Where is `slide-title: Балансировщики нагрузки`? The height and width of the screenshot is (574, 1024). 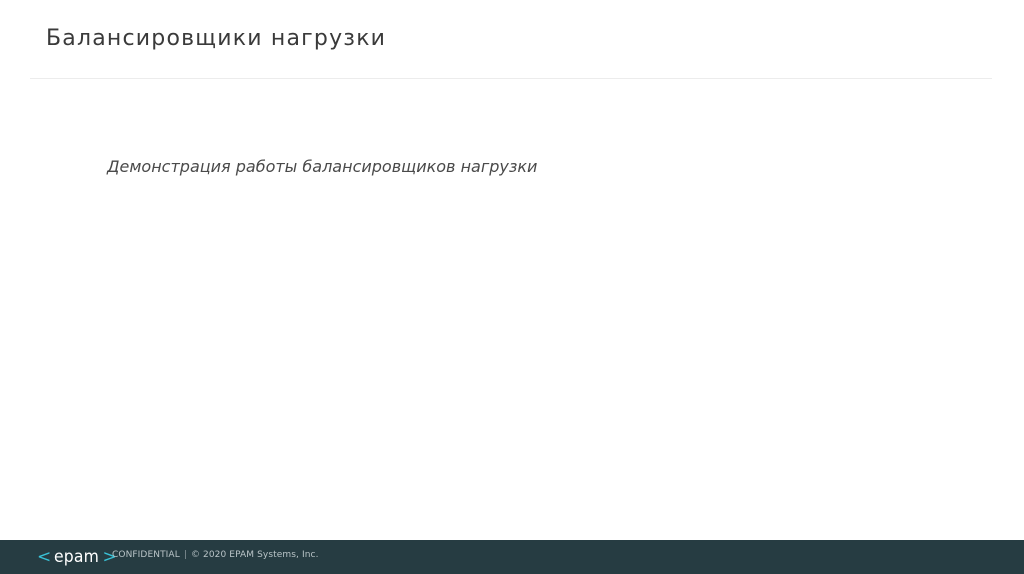 slide-title: Балансировщики нагрузки is located at coordinates (216, 38).